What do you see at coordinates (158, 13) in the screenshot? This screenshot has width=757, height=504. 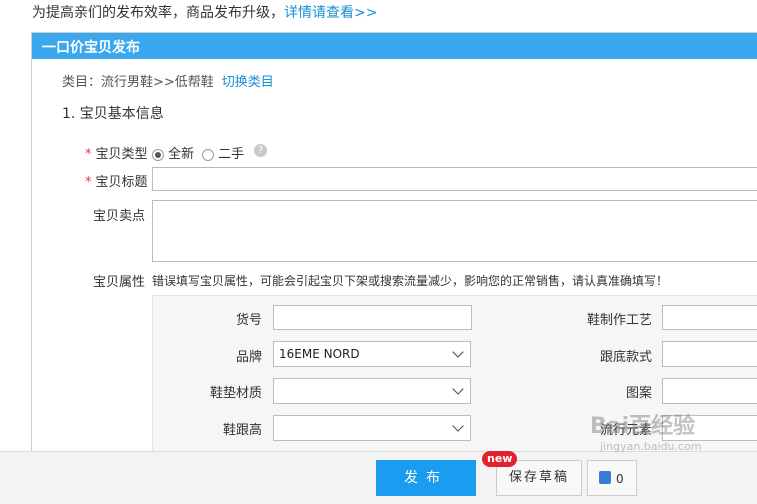 I see `notice-text: 为提高亲们的发布效率，商品发布升级，` at bounding box center [158, 13].